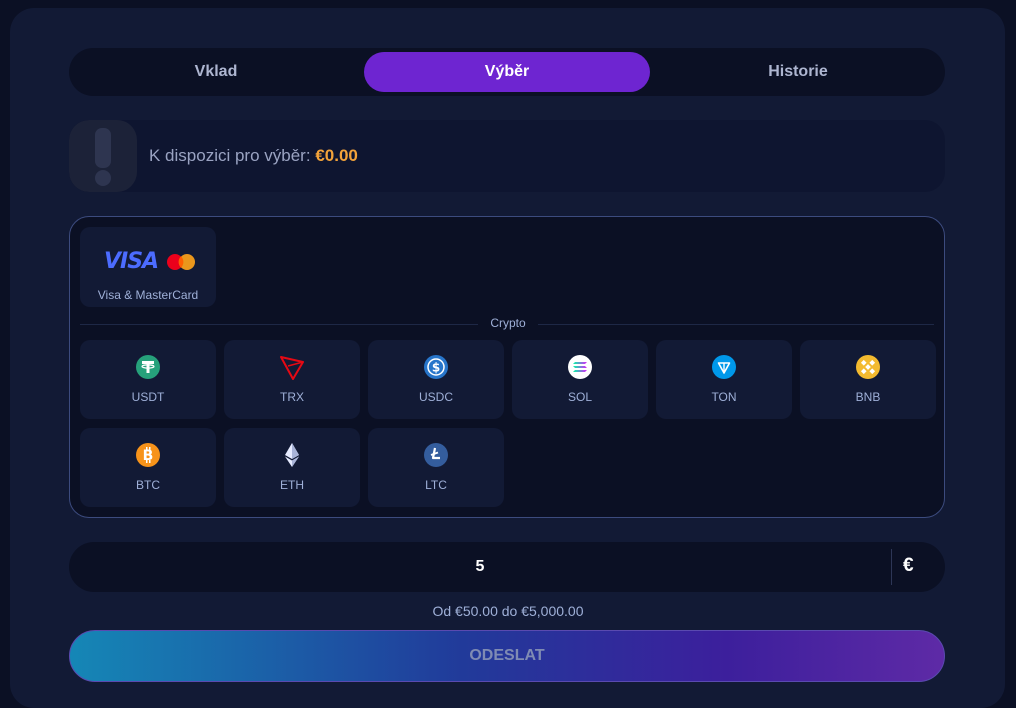  What do you see at coordinates (292, 455) in the screenshot?
I see `ethereum-icon` at bounding box center [292, 455].